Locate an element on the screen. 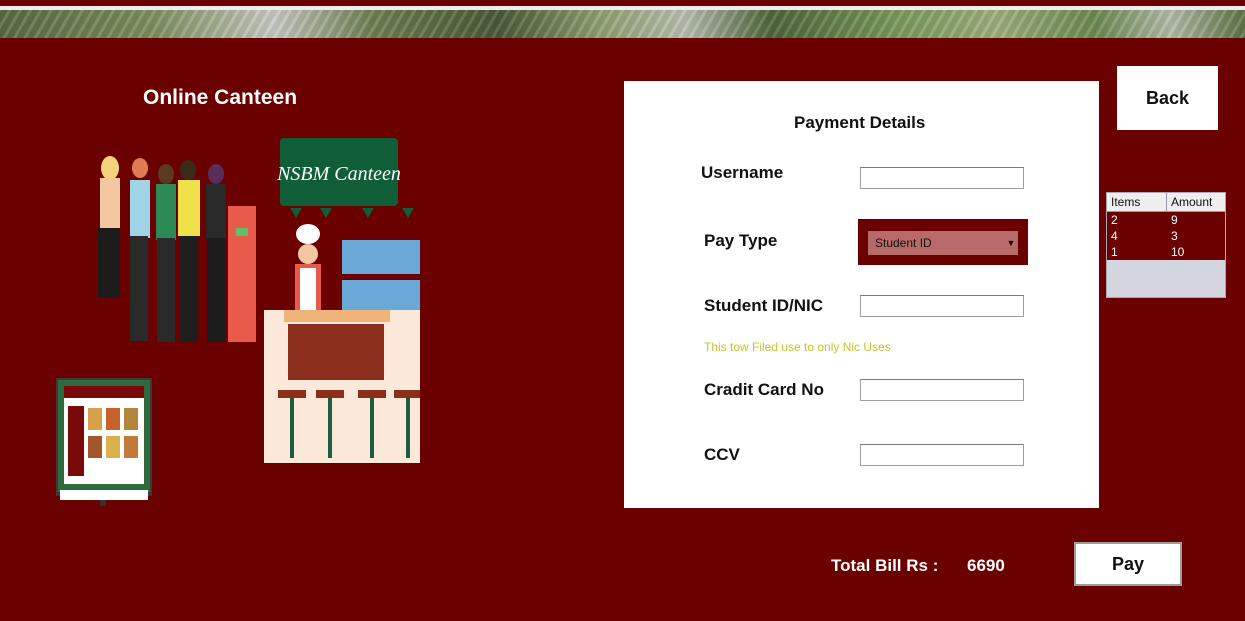 Image resolution: width=1245 pixels, height=621 pixels. card-number-field is located at coordinates (942, 390).